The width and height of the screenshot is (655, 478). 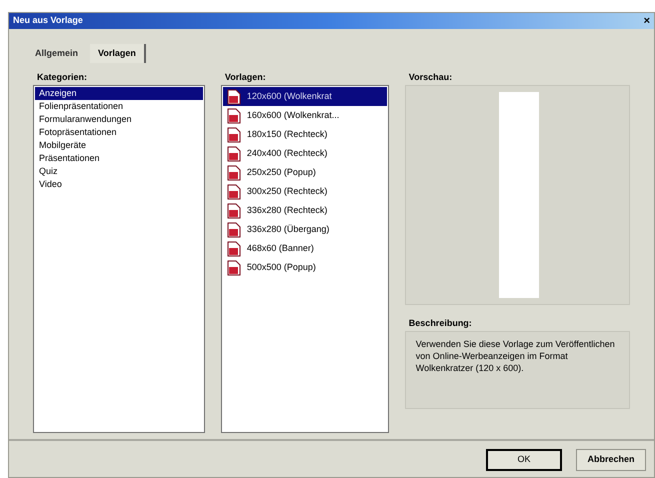 I want to click on categories-label: Kategorien:, so click(x=62, y=77).